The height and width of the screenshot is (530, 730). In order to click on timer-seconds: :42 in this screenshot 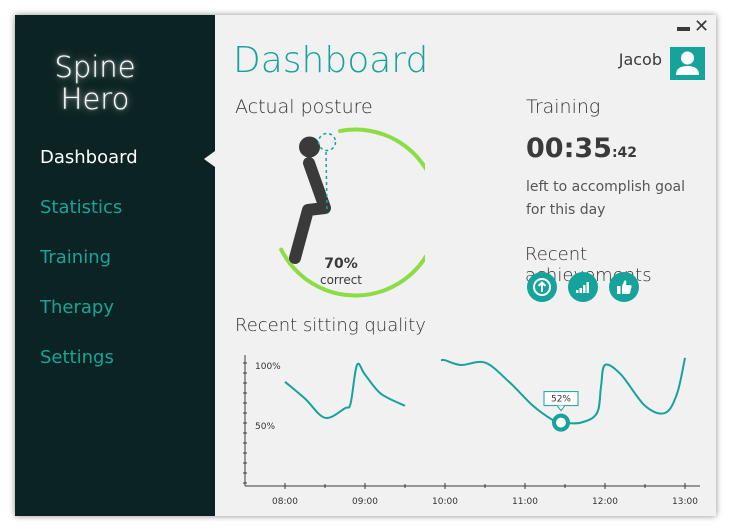, I will do `click(624, 153)`.